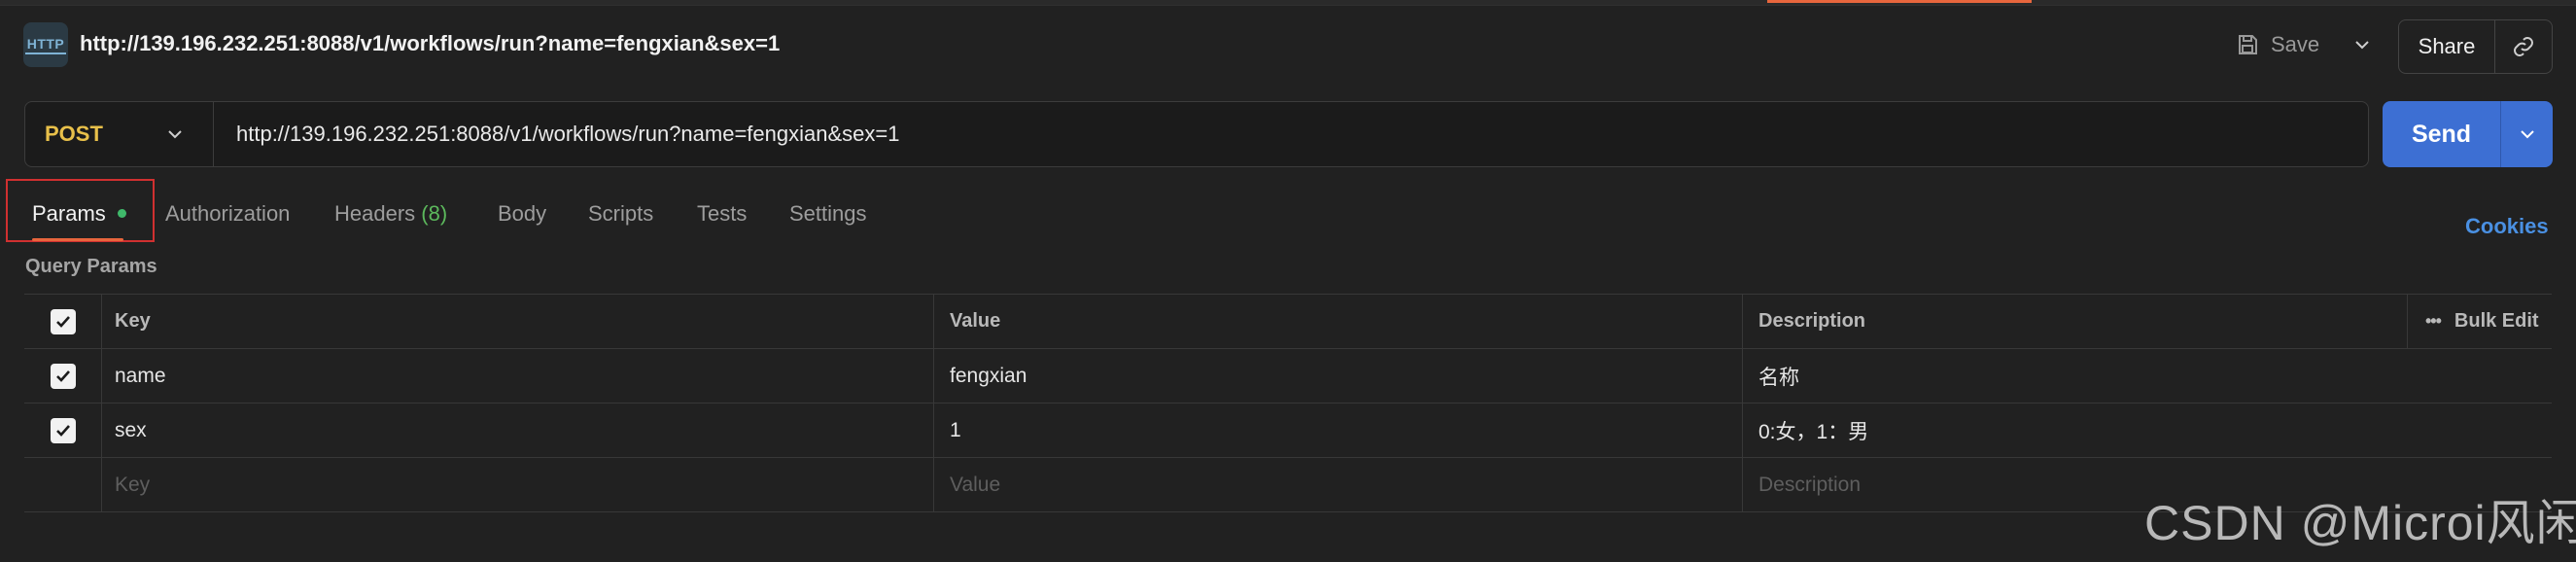  What do you see at coordinates (1339, 376) in the screenshot?
I see `param-value-cell: fengxian` at bounding box center [1339, 376].